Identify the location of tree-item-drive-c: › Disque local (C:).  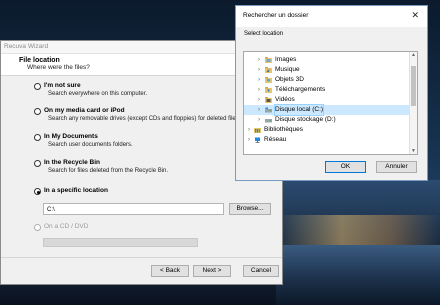
(329, 110).